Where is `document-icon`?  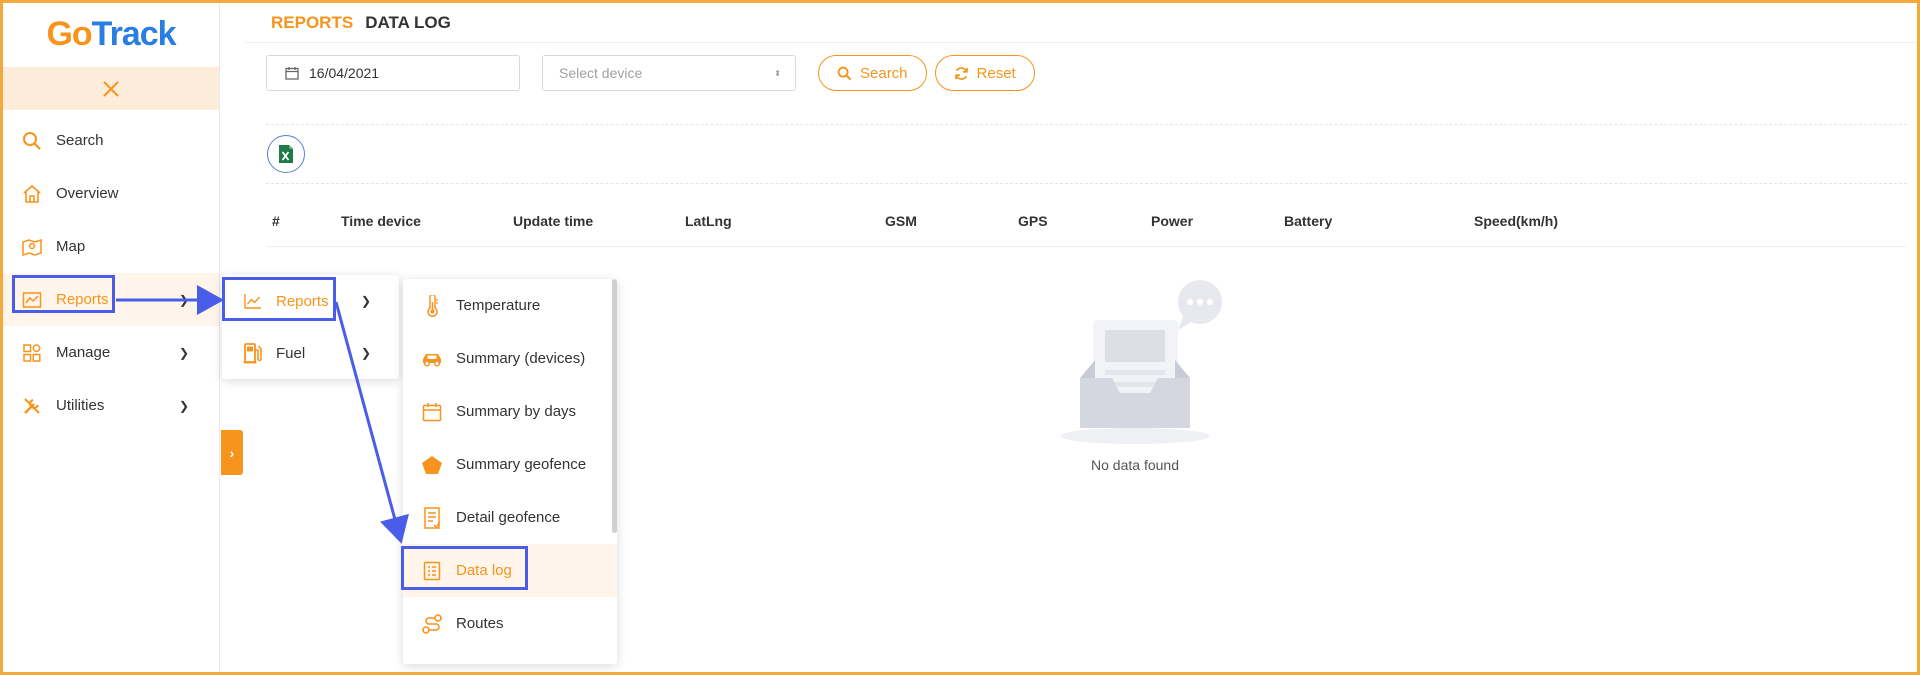 document-icon is located at coordinates (432, 518).